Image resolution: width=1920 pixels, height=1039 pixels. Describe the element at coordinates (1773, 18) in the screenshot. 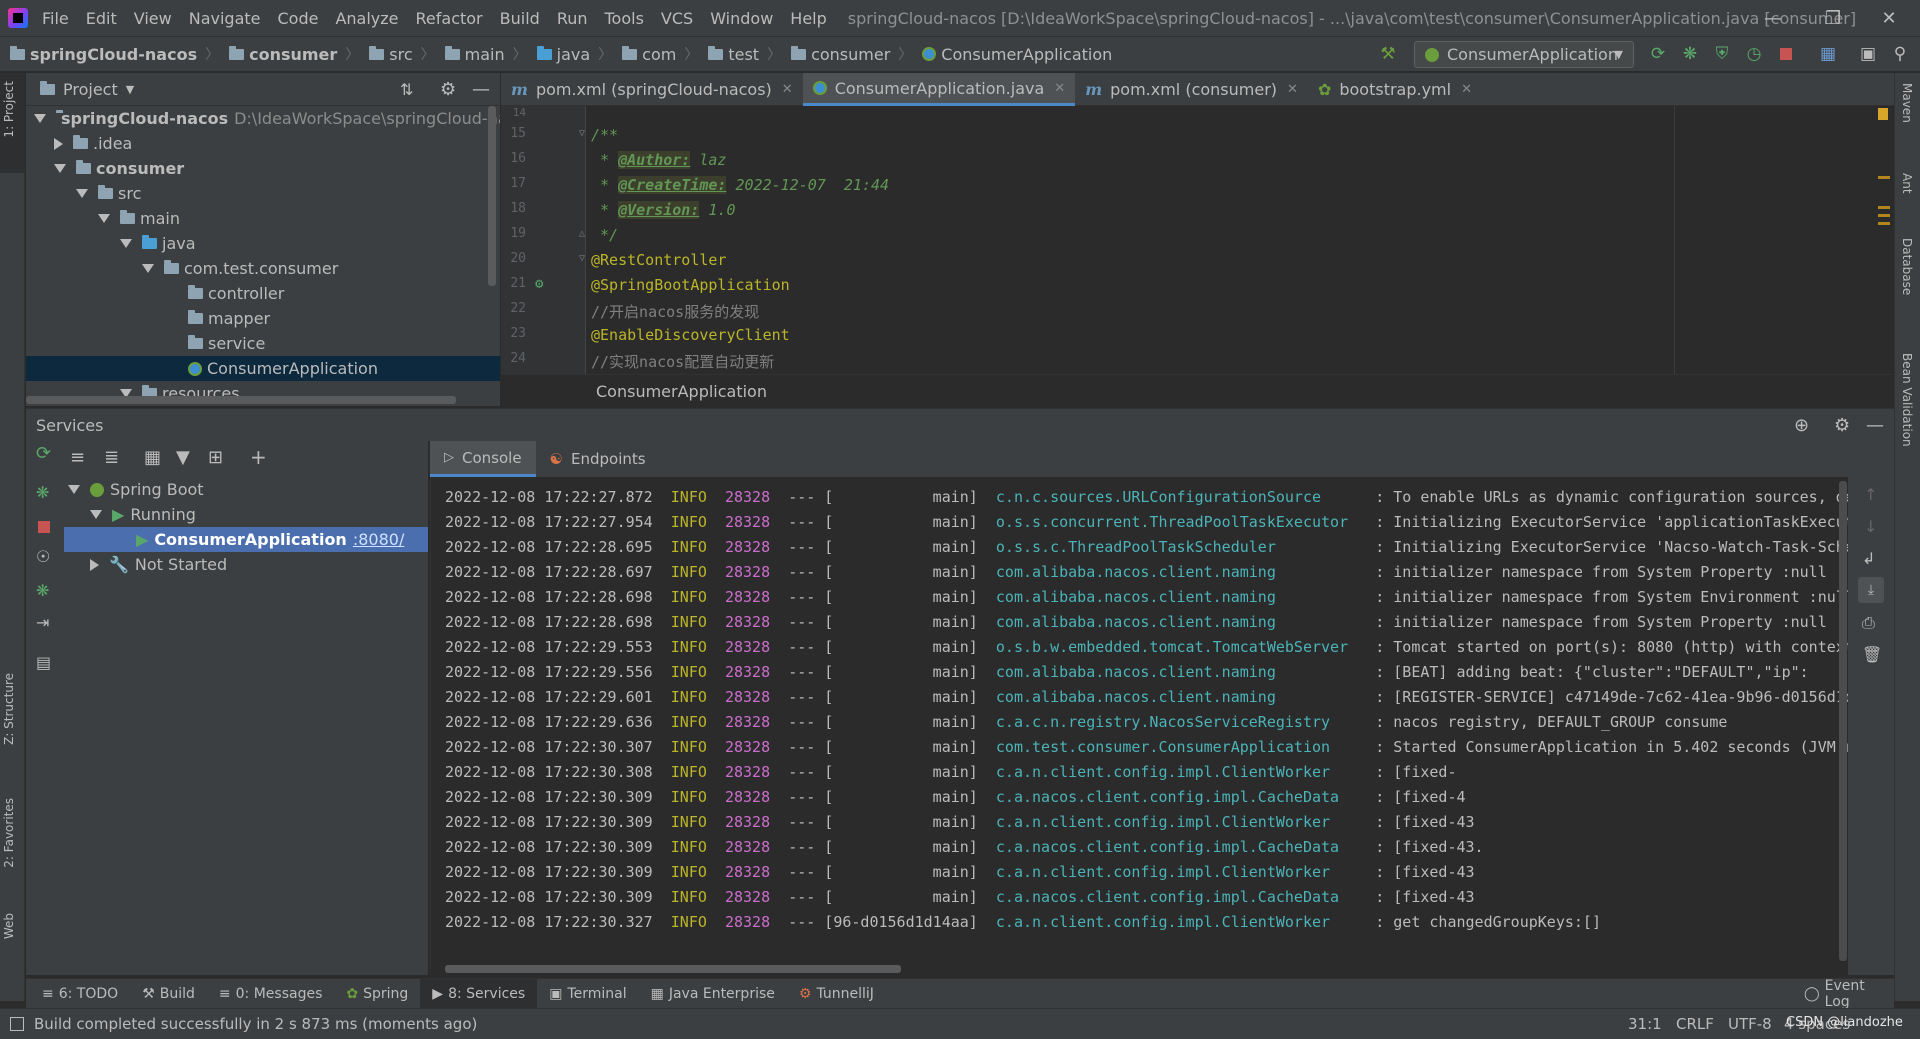

I see `minimize-icon: —` at that location.